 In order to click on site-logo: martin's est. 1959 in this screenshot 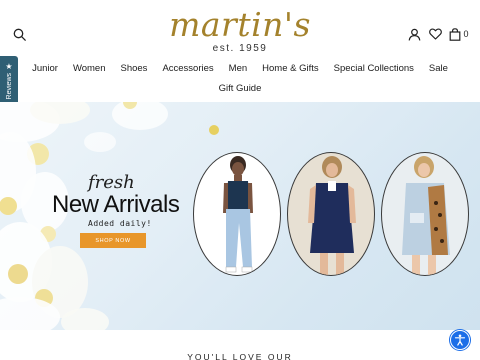, I will do `click(240, 32)`.